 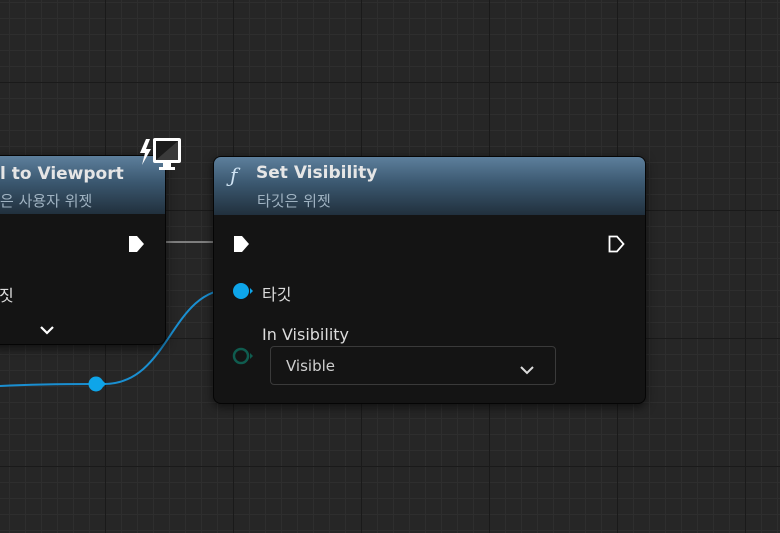 What do you see at coordinates (294, 201) in the screenshot?
I see `node-subtitle: 타깃은 위젯` at bounding box center [294, 201].